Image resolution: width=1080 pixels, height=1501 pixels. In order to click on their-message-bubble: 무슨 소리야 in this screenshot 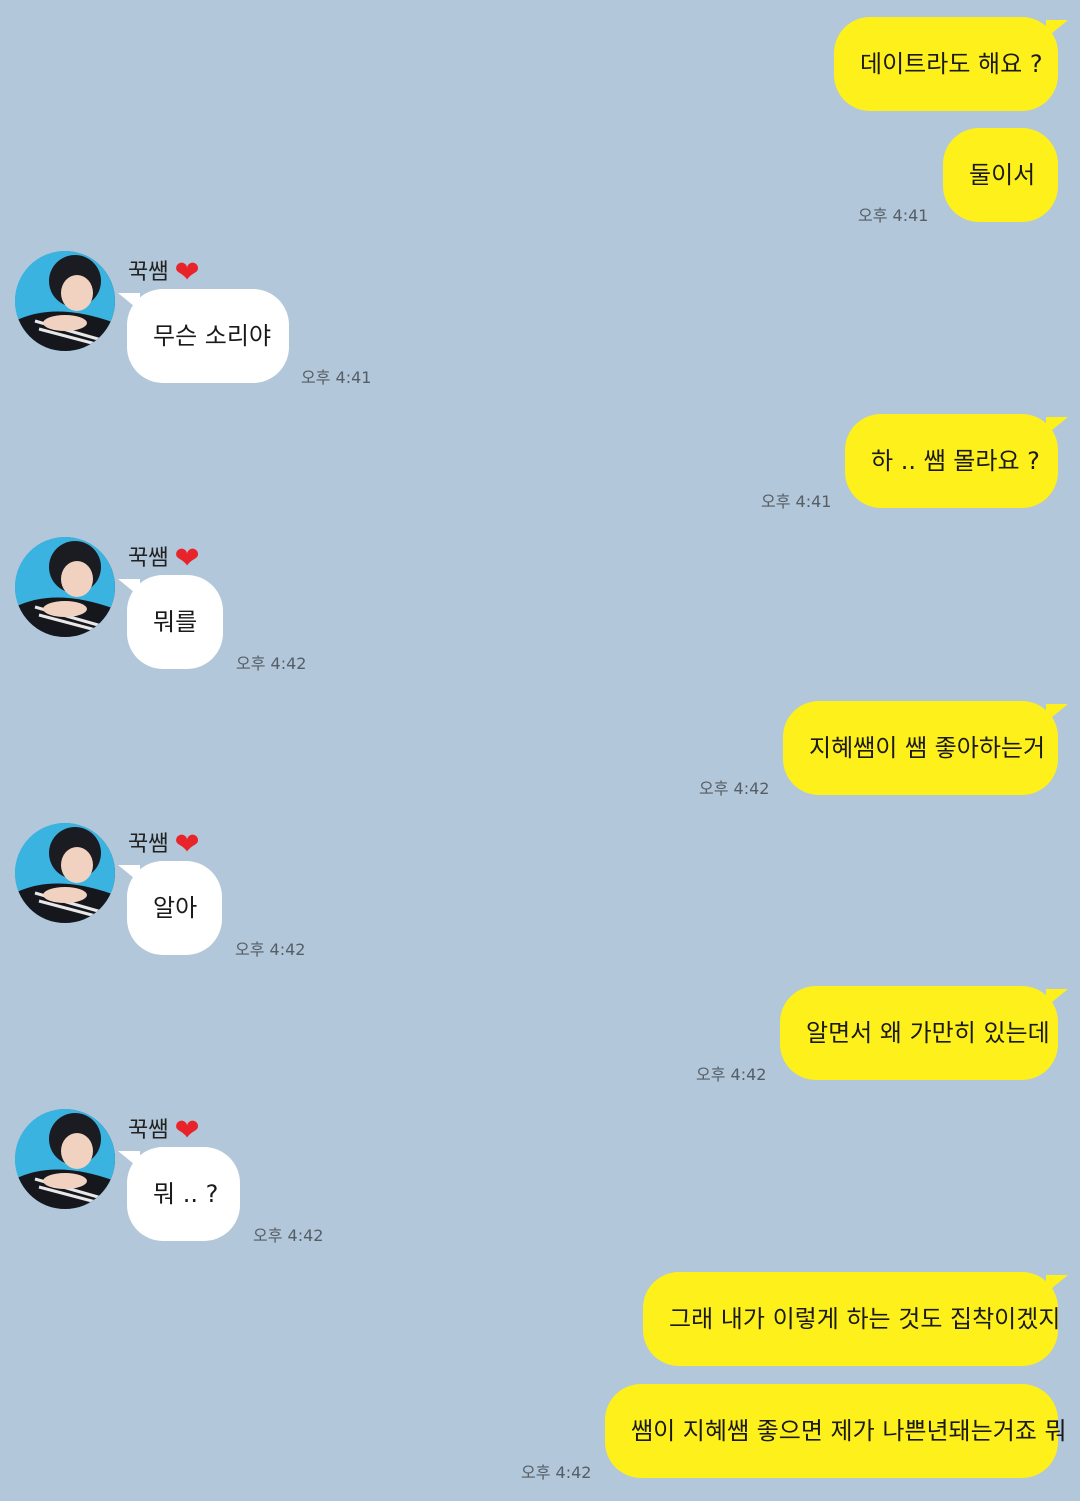, I will do `click(208, 336)`.